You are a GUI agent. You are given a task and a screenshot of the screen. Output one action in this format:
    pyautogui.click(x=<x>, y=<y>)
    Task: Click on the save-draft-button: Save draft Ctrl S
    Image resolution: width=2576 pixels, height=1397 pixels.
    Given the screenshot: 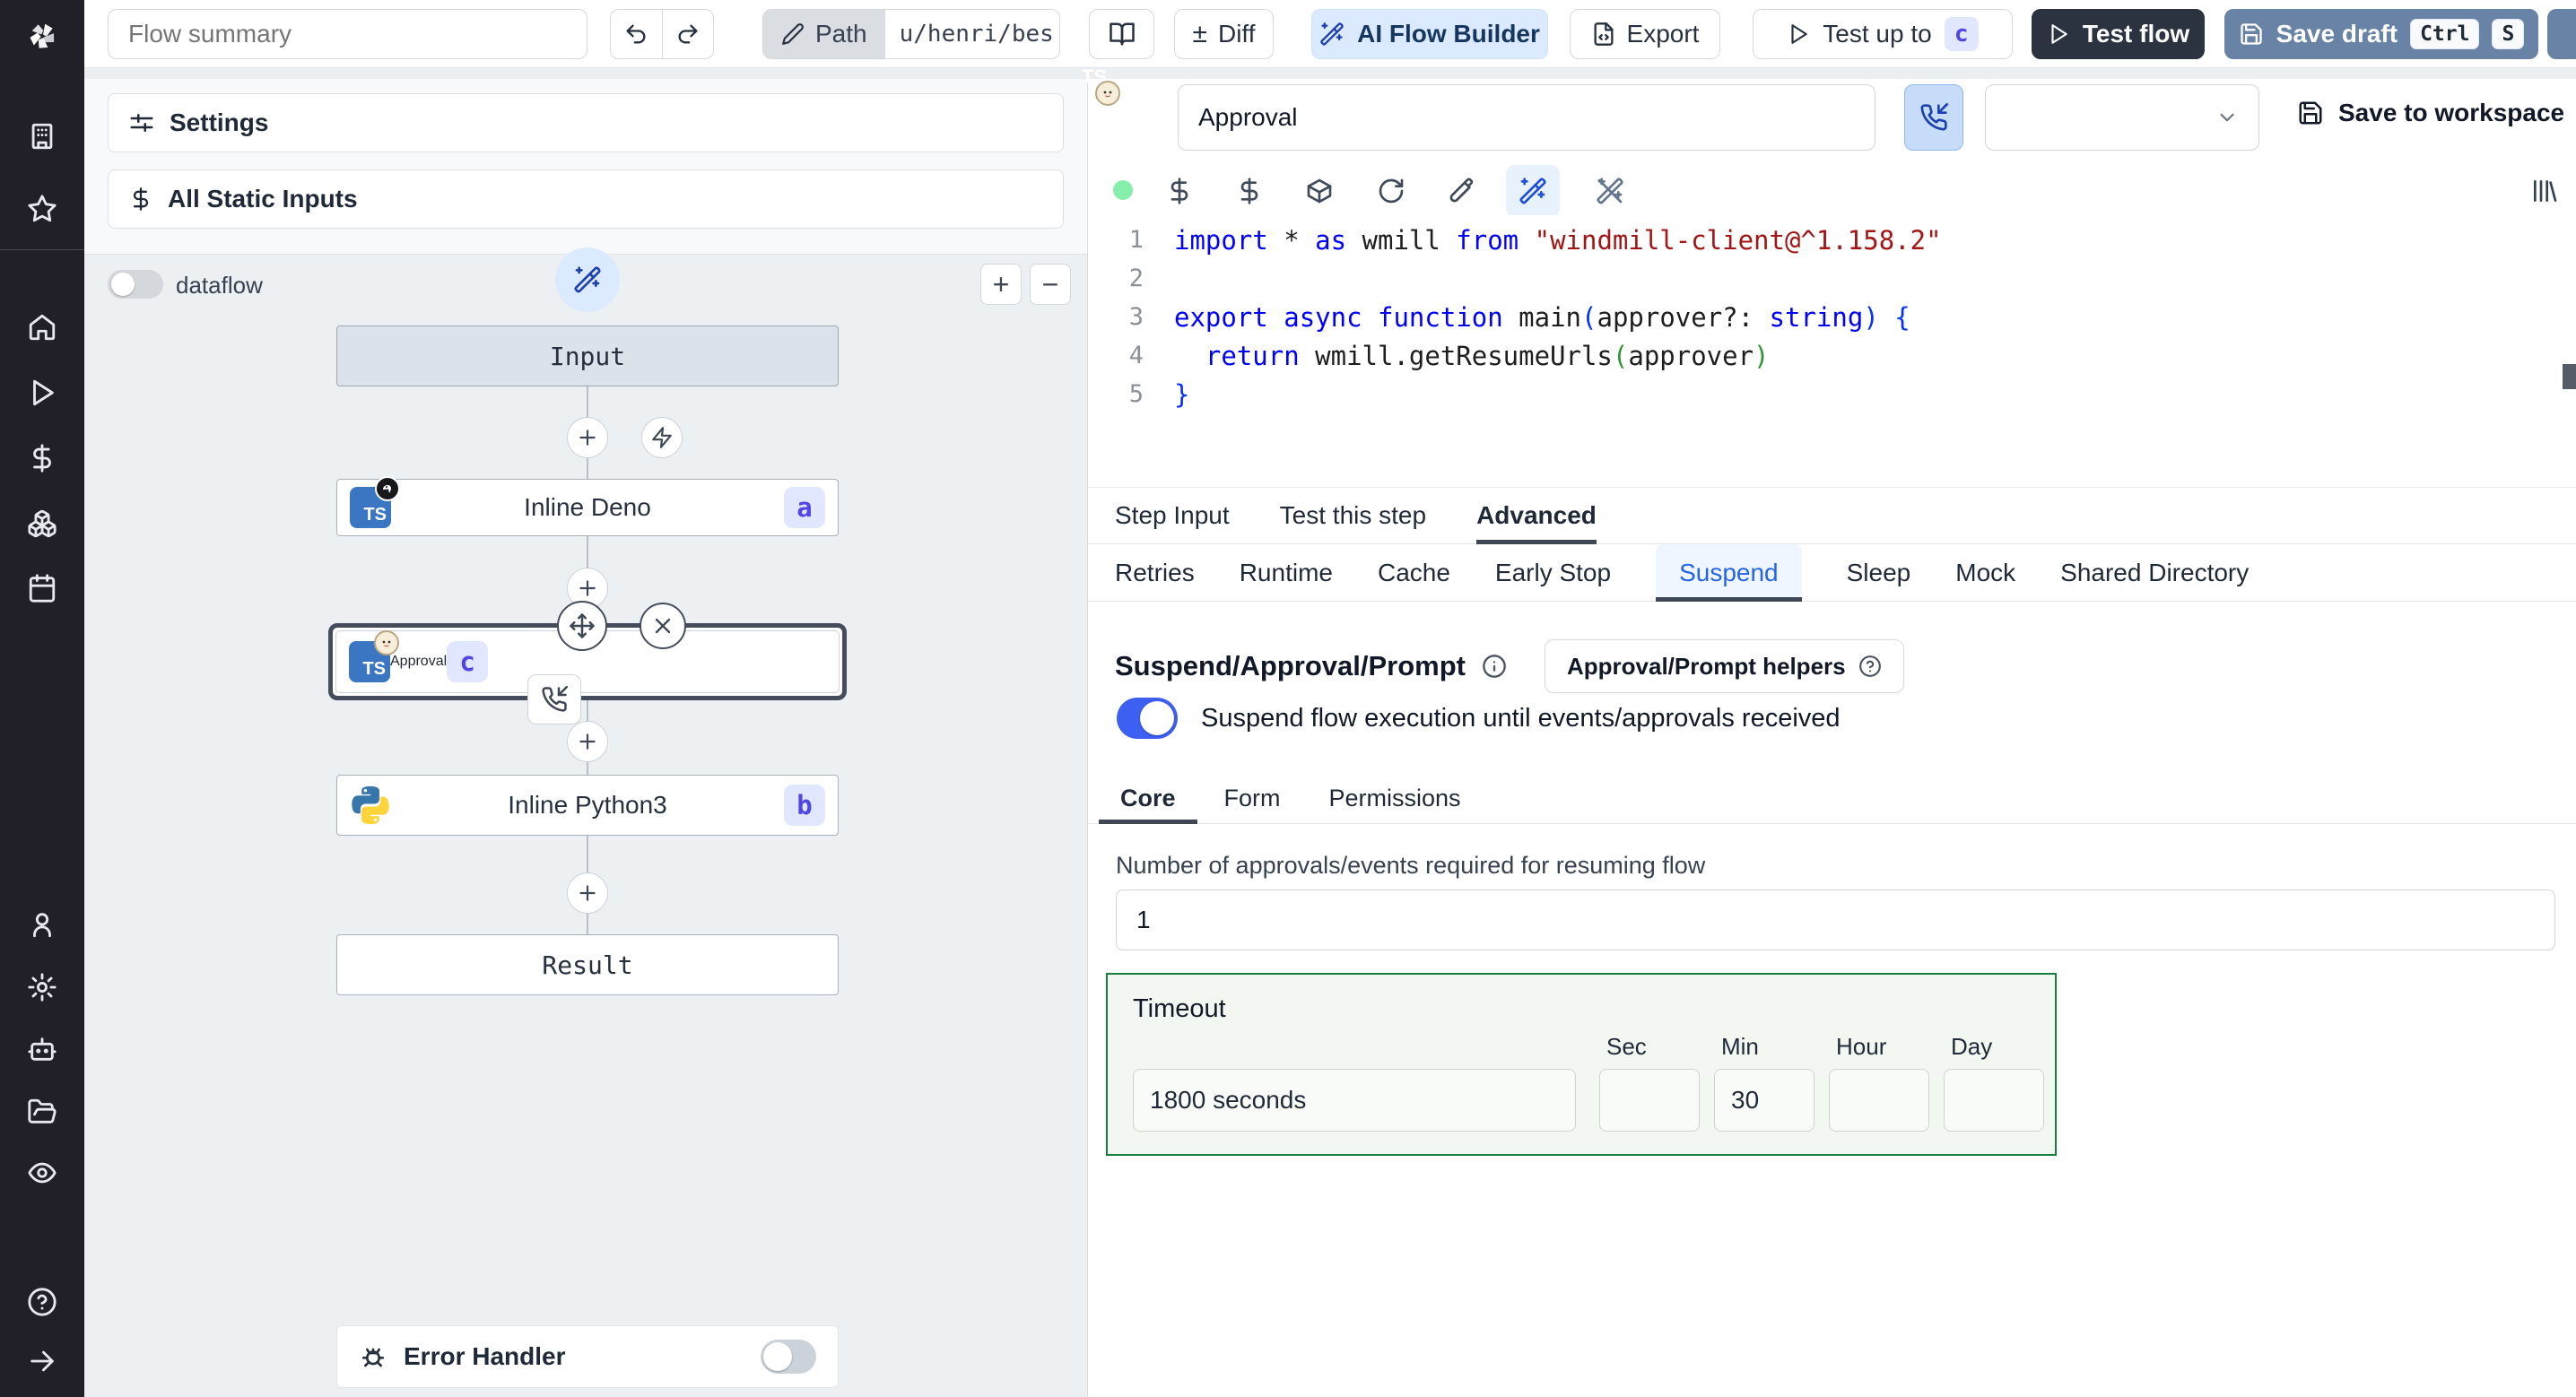 What is the action you would take?
    pyautogui.click(x=2381, y=34)
    